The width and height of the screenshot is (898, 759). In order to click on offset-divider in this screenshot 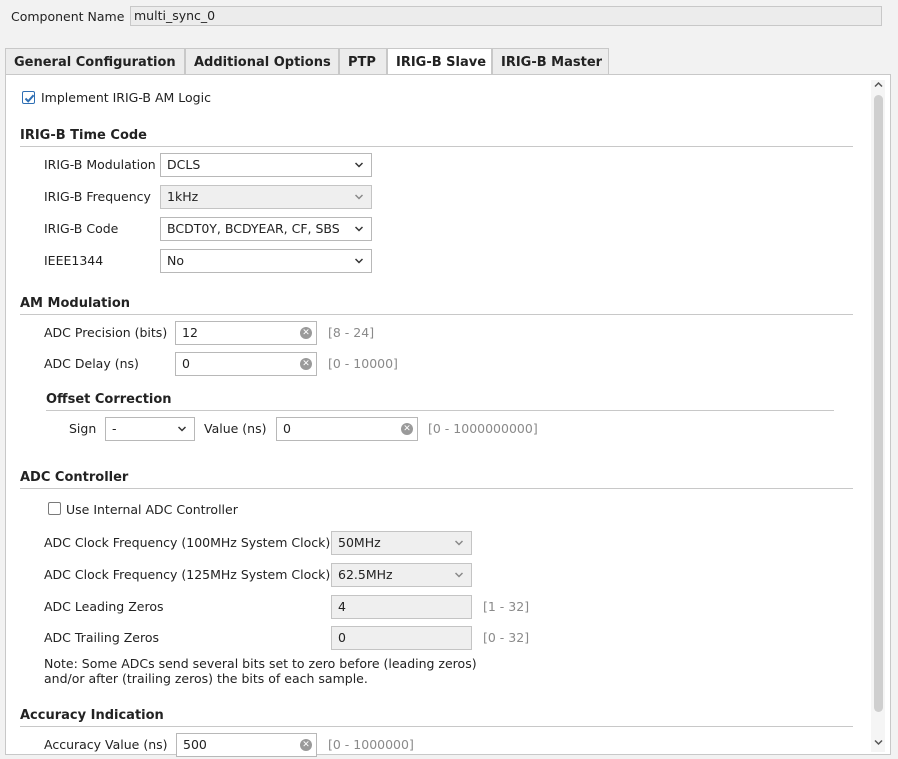, I will do `click(440, 410)`.